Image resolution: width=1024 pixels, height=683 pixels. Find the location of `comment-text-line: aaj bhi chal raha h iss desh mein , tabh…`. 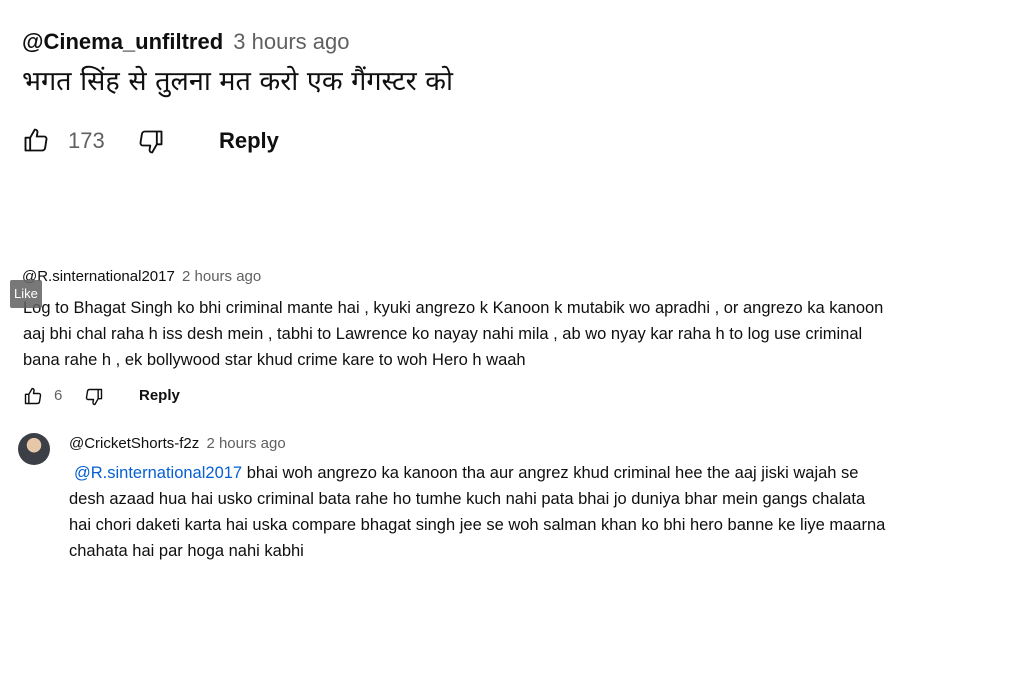

comment-text-line: aaj bhi chal raha h iss desh mein , tabh… is located at coordinates (443, 334).